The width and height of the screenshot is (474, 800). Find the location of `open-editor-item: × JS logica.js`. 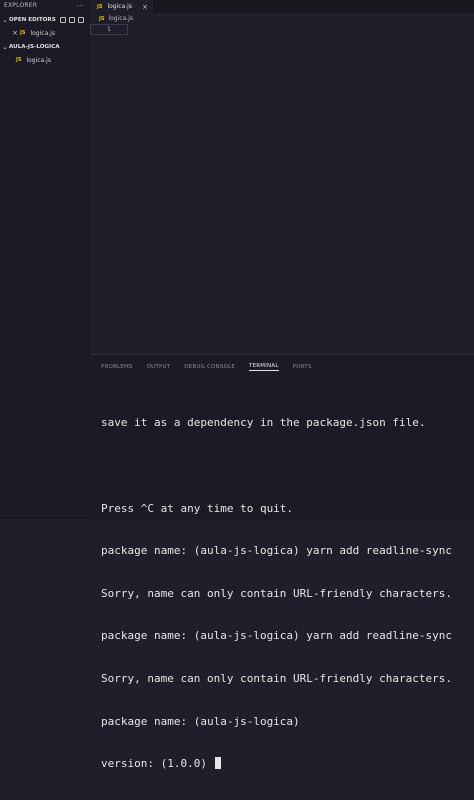

open-editor-item: × JS logica.js is located at coordinates (45, 33).